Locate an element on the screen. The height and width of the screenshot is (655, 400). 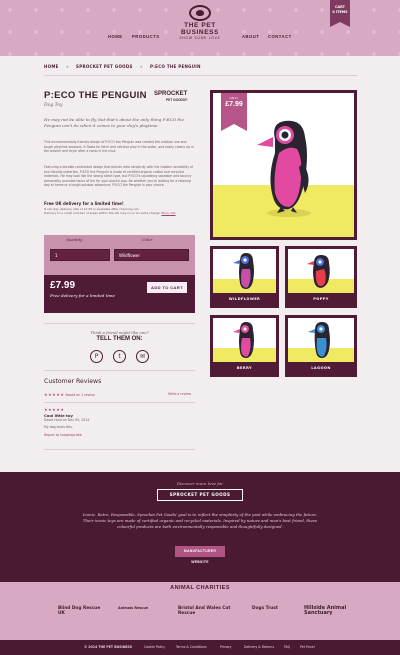
brand-logo: SPROCKET PET GOODS® is located at coordinates (170, 97).